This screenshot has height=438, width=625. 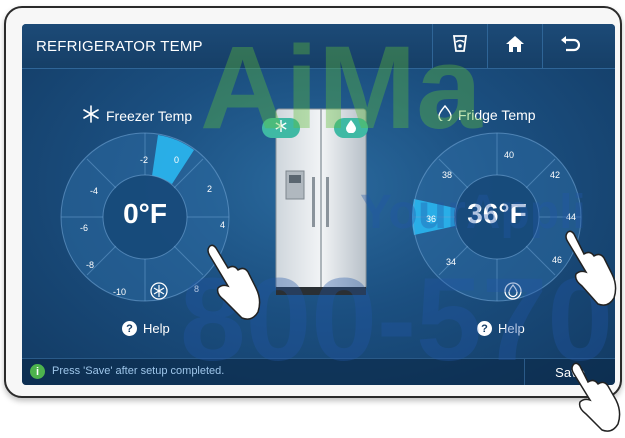 I want to click on fridge-help-button: ? Help, so click(x=501, y=328).